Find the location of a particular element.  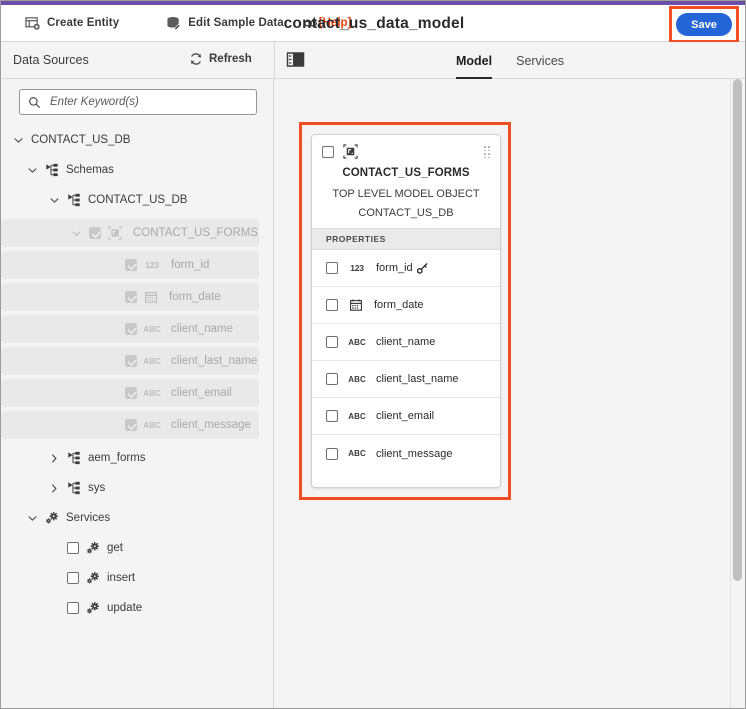

tab-model-label: Model is located at coordinates (474, 60).